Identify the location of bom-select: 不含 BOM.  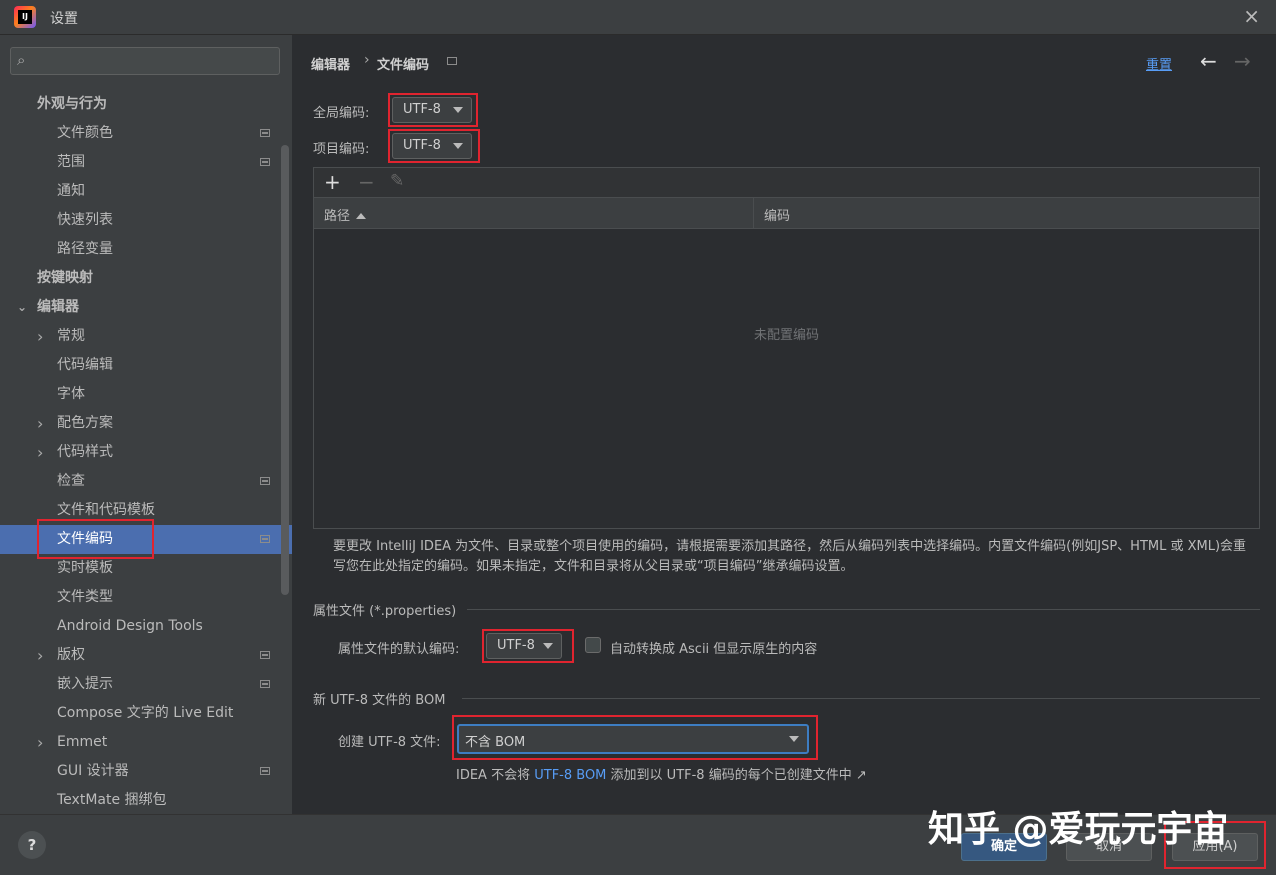
(633, 739).